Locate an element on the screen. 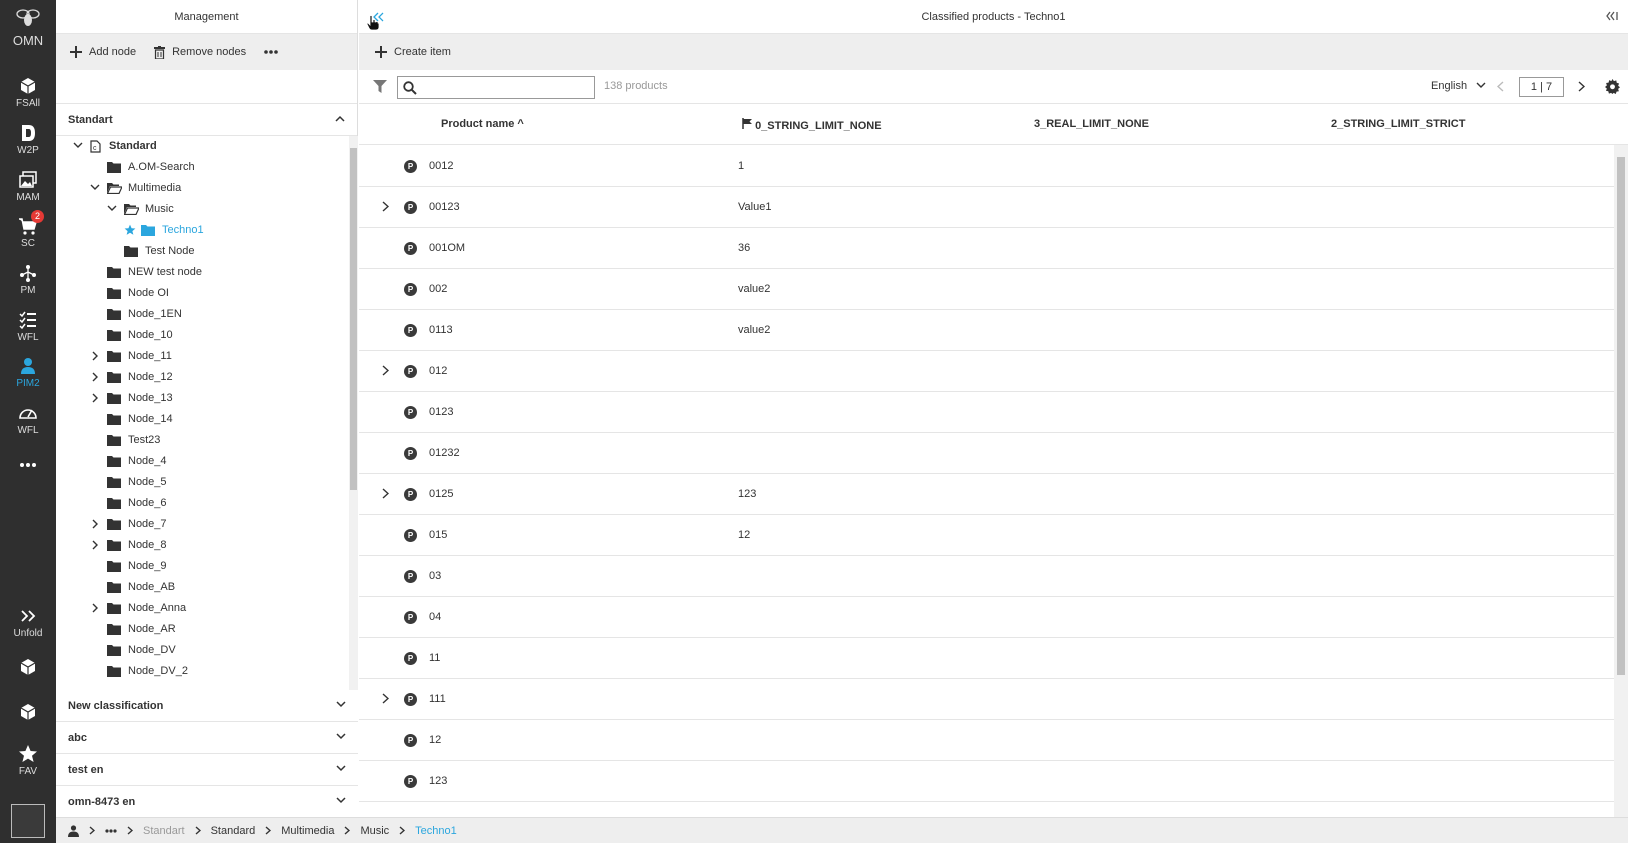 The image size is (1628, 843). rail-item-wfl-2: WFL is located at coordinates (28, 419).